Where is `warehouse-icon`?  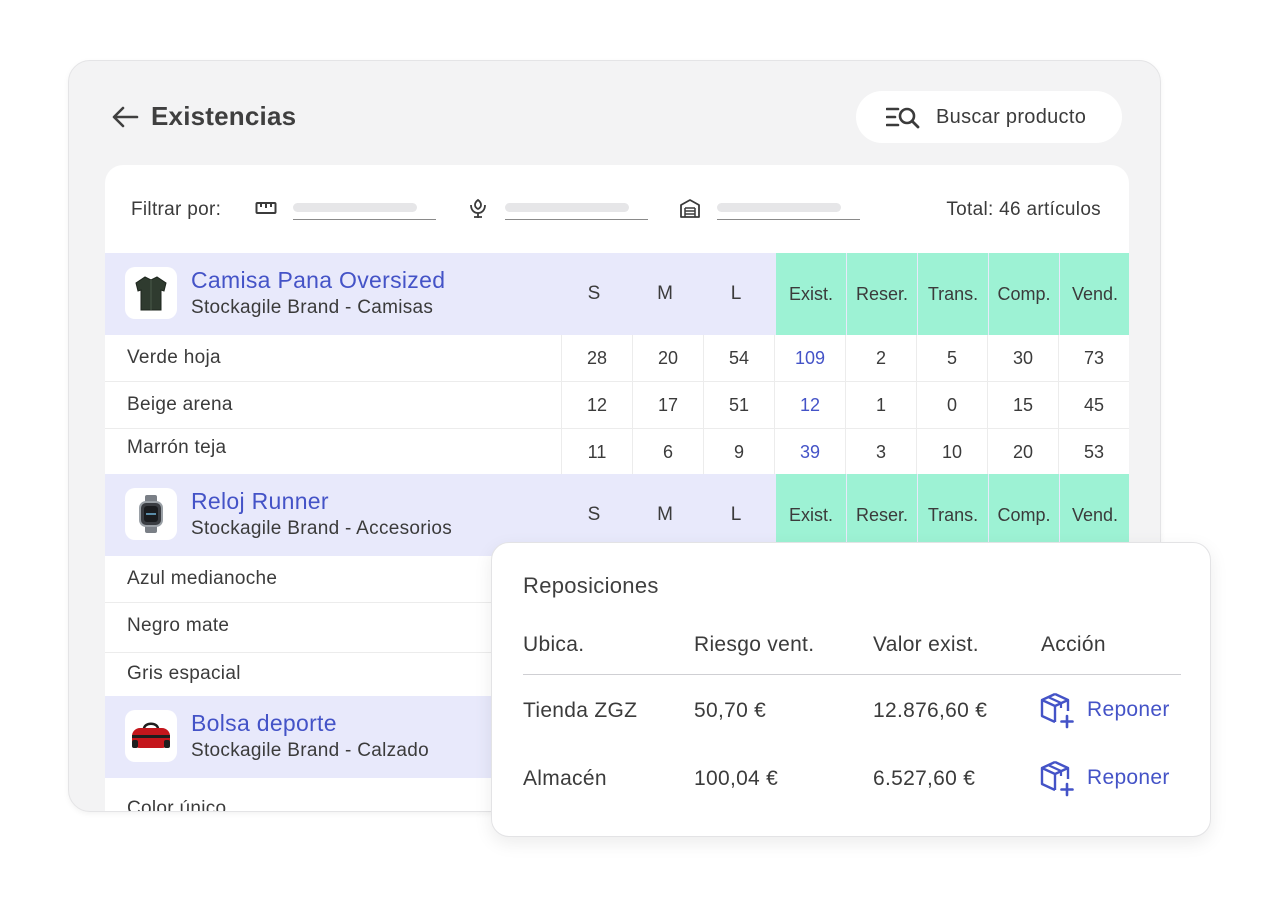 warehouse-icon is located at coordinates (690, 208).